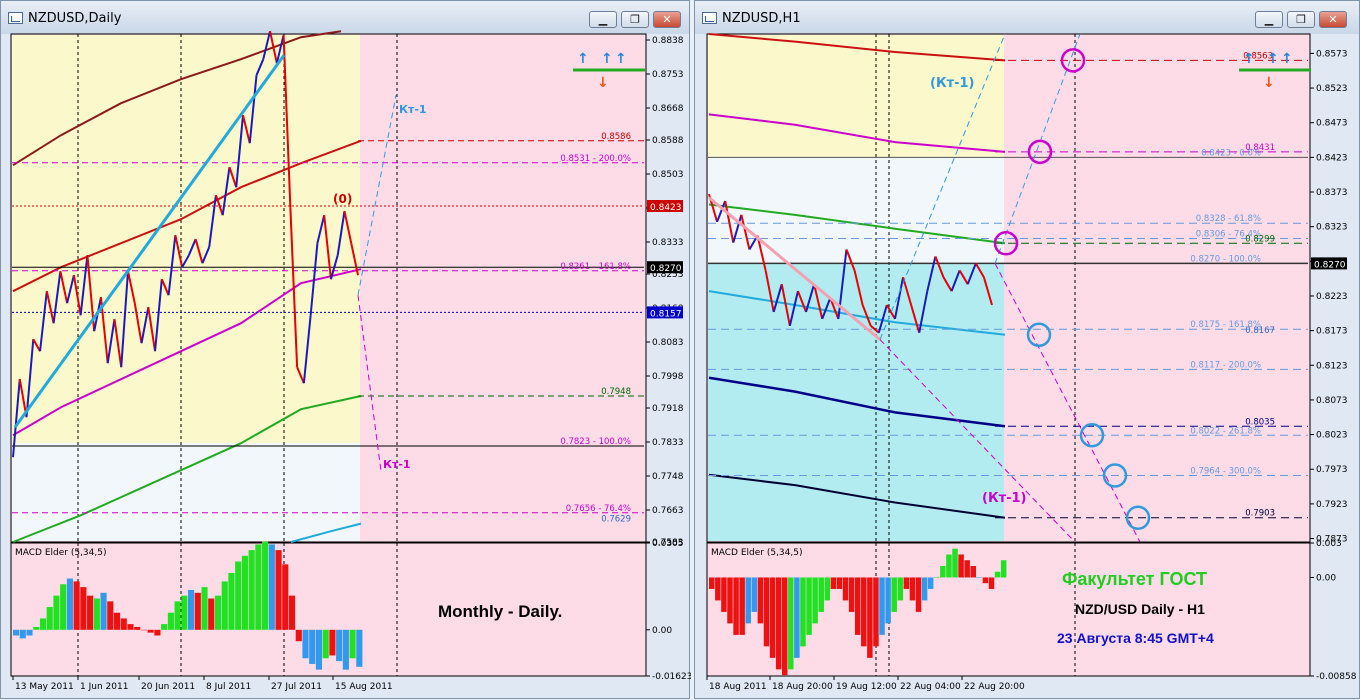 The height and width of the screenshot is (700, 1360). What do you see at coordinates (364, 687) in the screenshot?
I see `x-axis-tick-label: 15 Aug 2011` at bounding box center [364, 687].